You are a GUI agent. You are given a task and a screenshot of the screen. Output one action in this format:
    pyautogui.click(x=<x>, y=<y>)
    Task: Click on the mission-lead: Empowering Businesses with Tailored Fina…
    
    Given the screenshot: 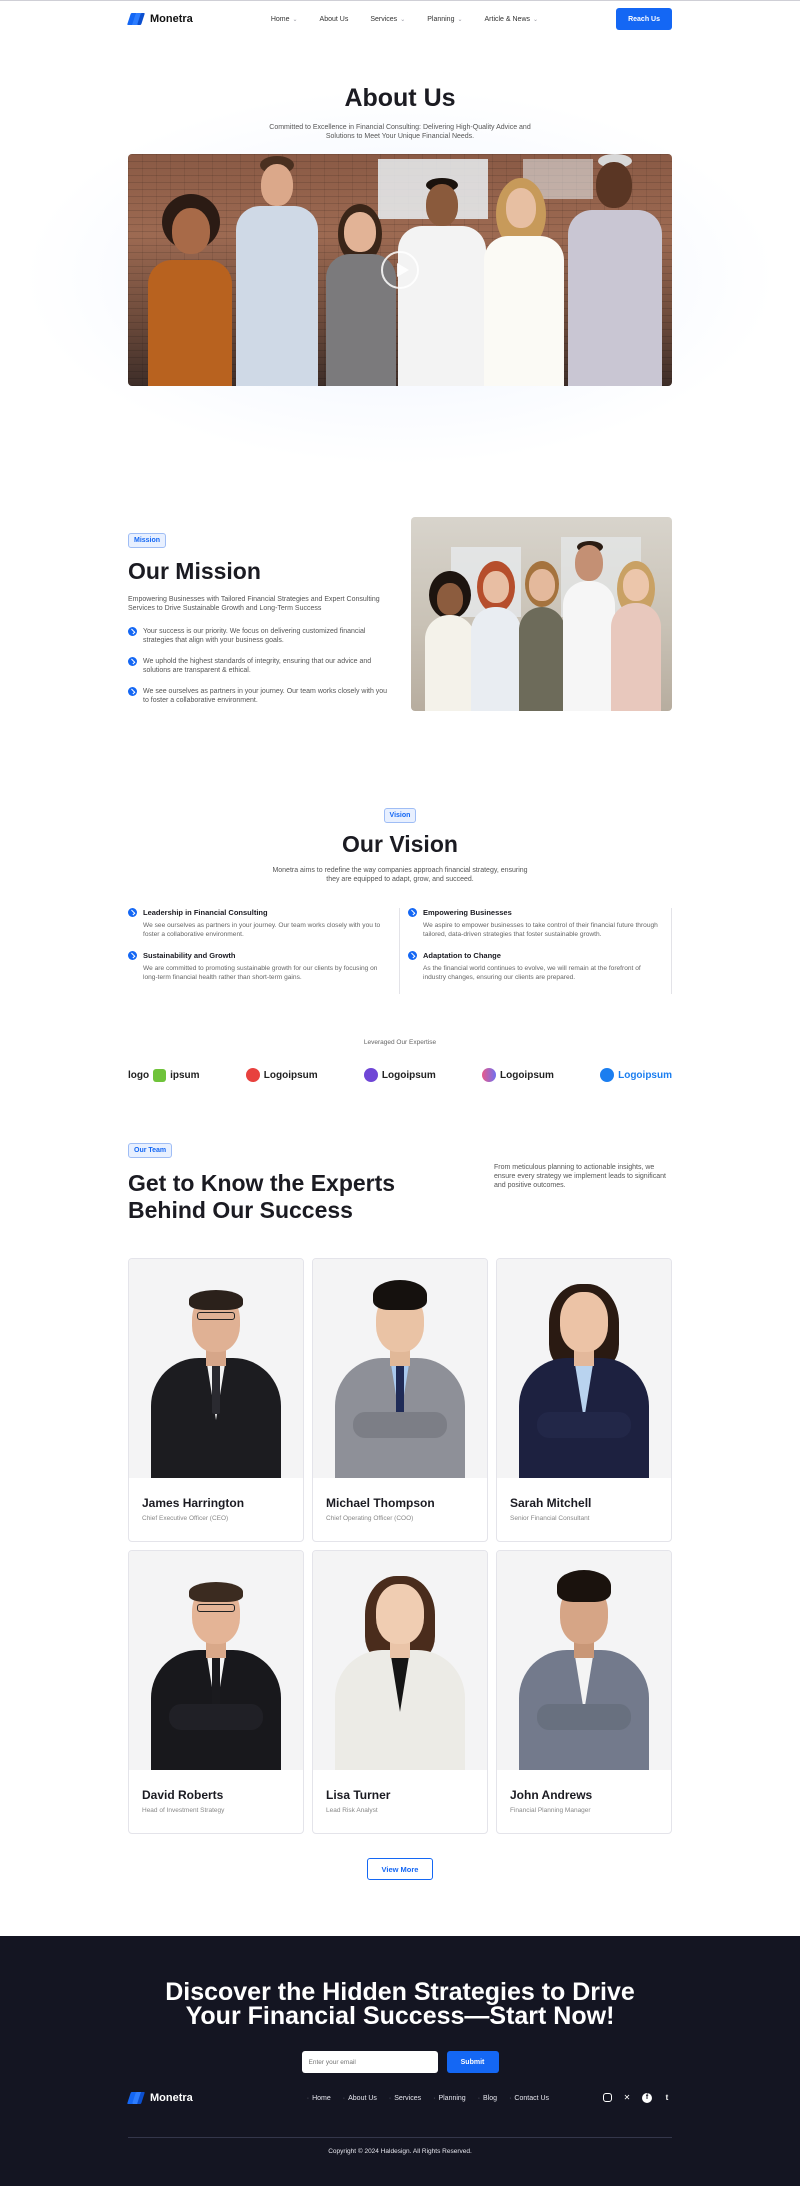 What is the action you would take?
    pyautogui.click(x=254, y=604)
    